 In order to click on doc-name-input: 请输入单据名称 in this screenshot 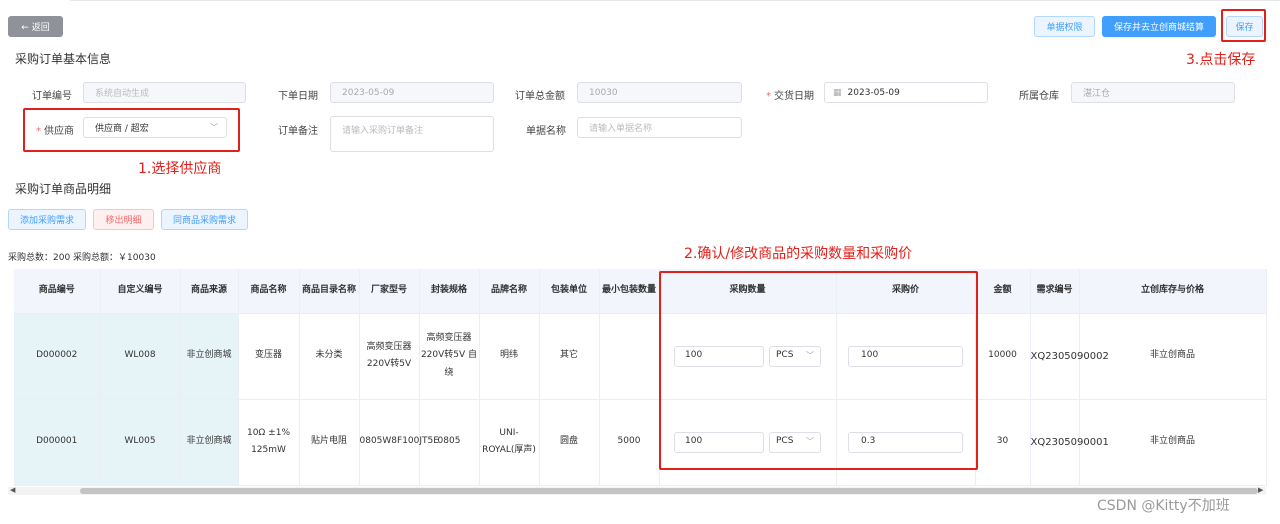, I will do `click(659, 127)`.